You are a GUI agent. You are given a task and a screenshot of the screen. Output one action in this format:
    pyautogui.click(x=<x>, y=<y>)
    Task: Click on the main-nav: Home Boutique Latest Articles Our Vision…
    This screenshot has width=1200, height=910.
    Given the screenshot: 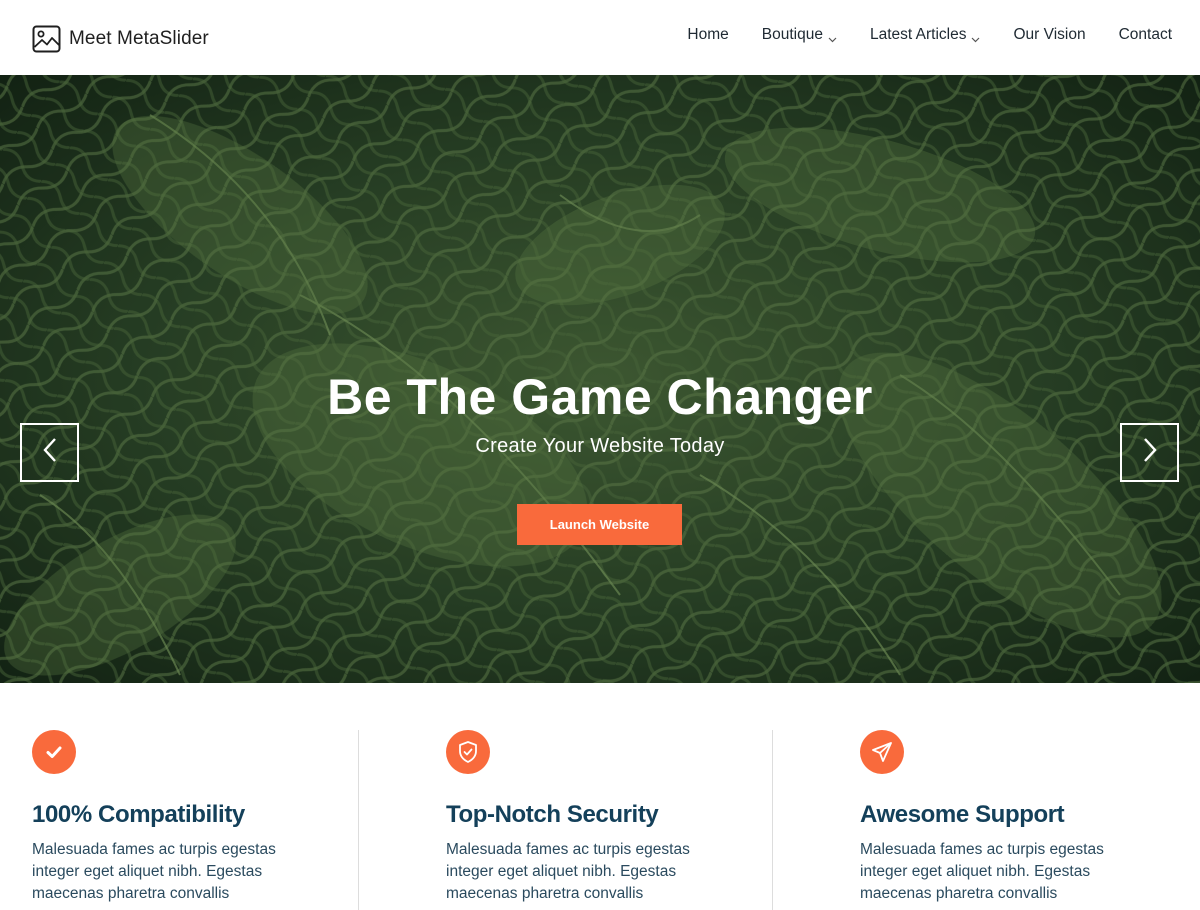 What is the action you would take?
    pyautogui.click(x=929, y=35)
    